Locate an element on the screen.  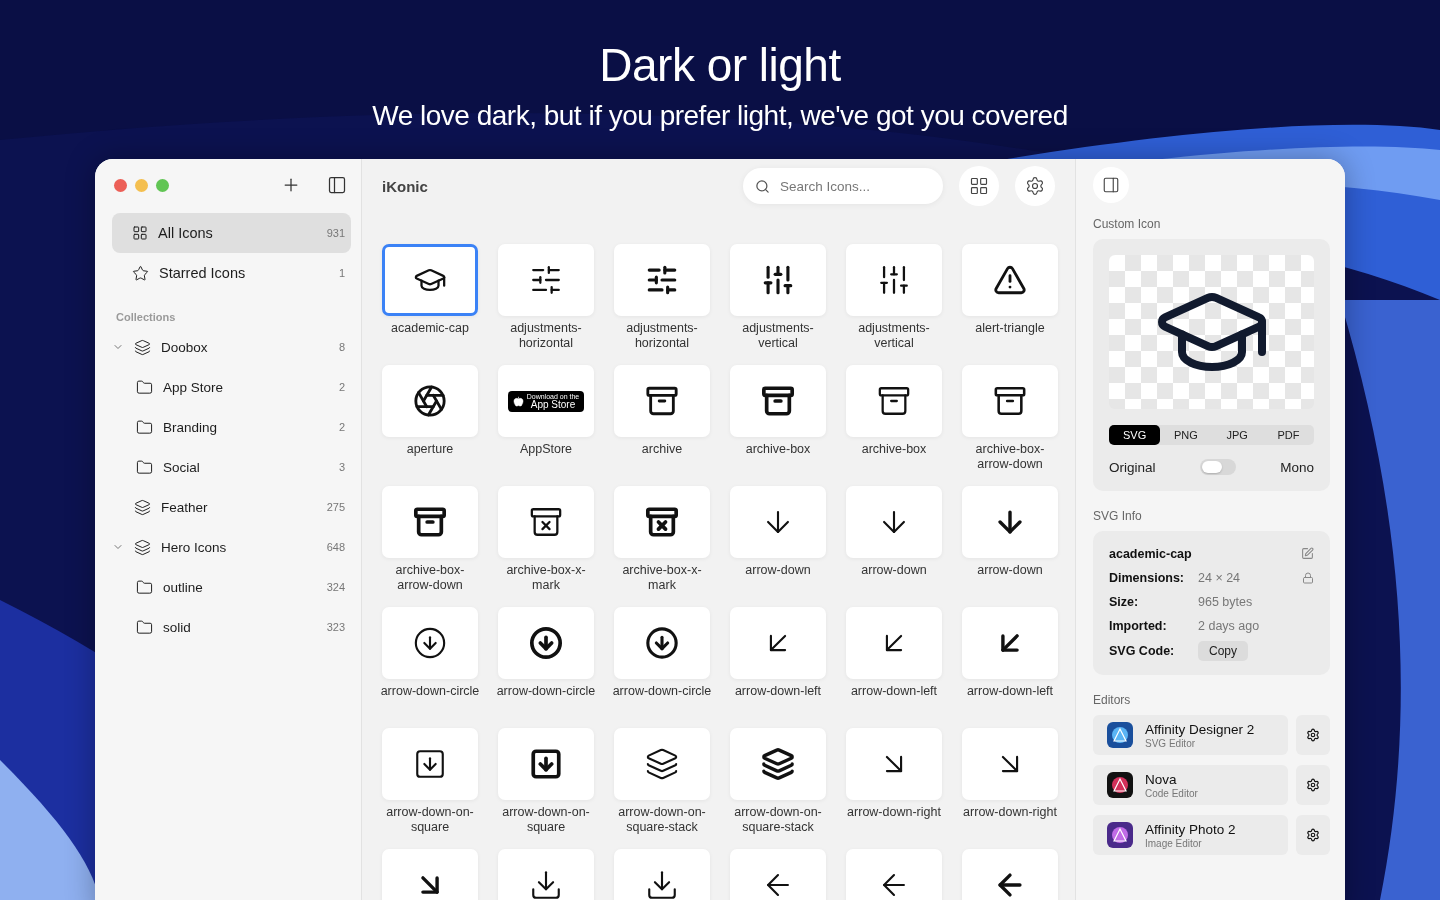
collection-name: App Store is located at coordinates (193, 387).